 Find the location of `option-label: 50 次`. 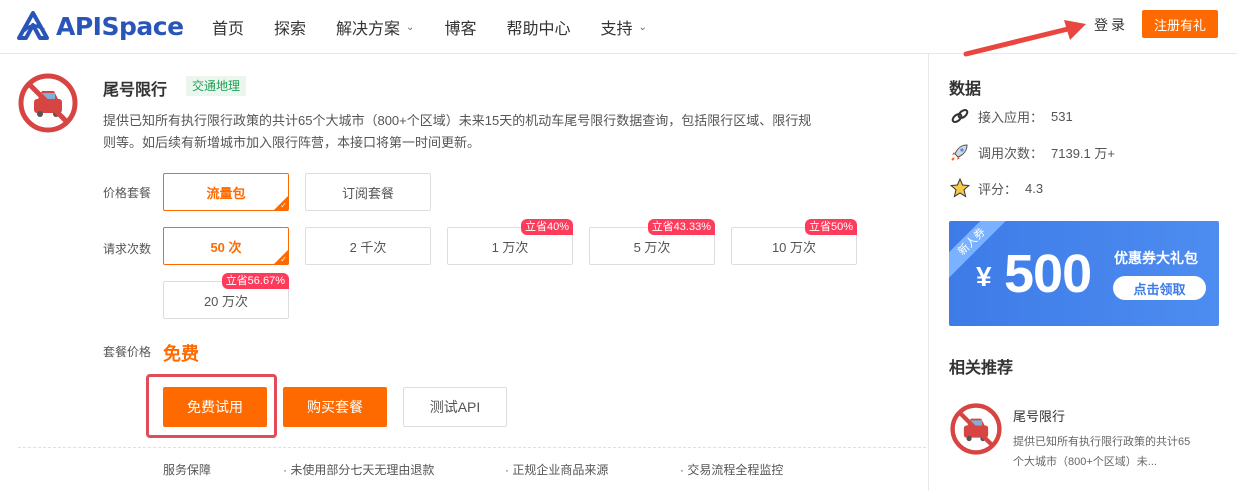

option-label: 50 次 is located at coordinates (226, 247).